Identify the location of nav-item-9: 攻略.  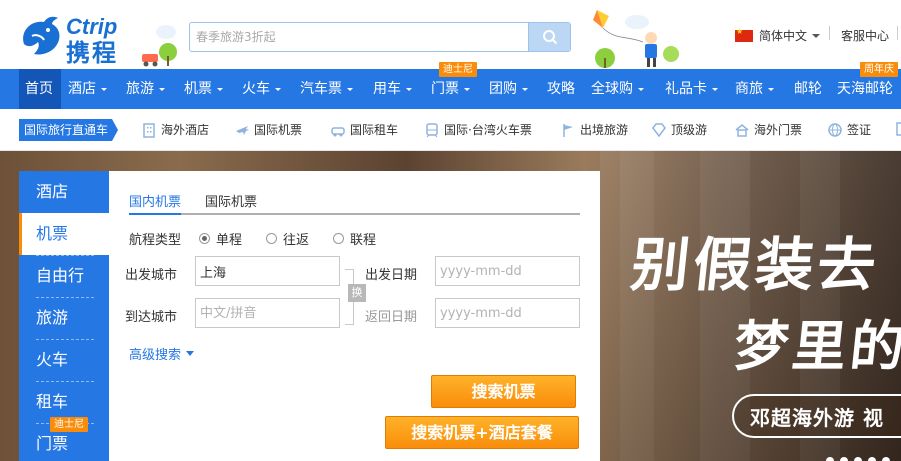
(562, 89).